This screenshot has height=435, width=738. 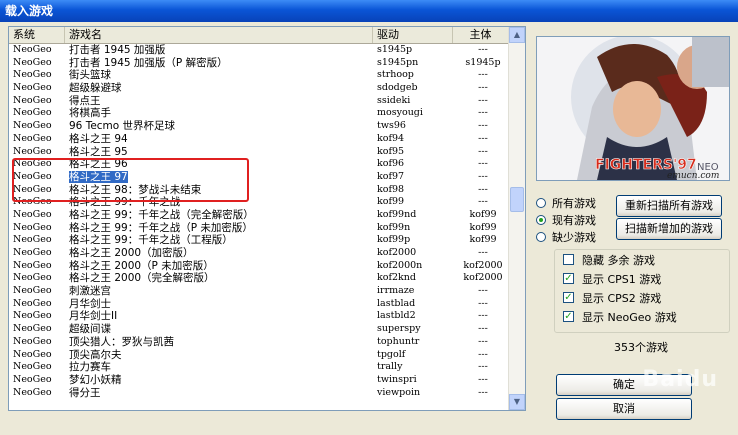 What do you see at coordinates (394, 100) in the screenshot?
I see `cell-driver: ssideki` at bounding box center [394, 100].